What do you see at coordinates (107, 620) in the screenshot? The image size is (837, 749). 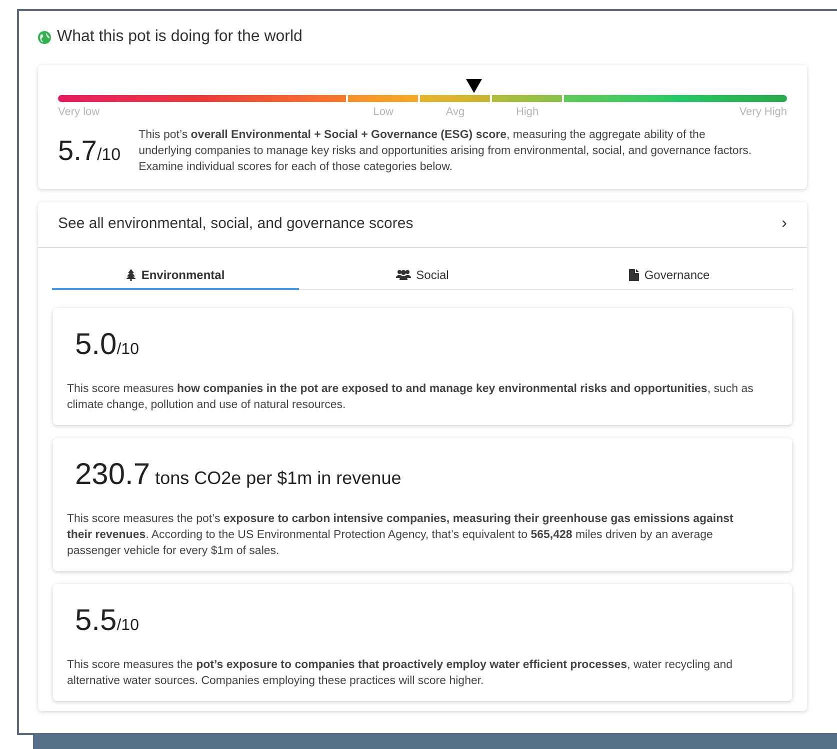 I see `score-value: 5.5/10` at bounding box center [107, 620].